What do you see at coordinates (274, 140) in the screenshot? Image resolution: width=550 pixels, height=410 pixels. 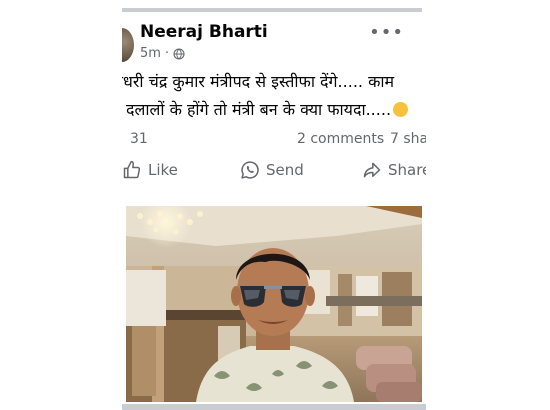 I see `post-stats: 31 2 comments 7 sha` at bounding box center [274, 140].